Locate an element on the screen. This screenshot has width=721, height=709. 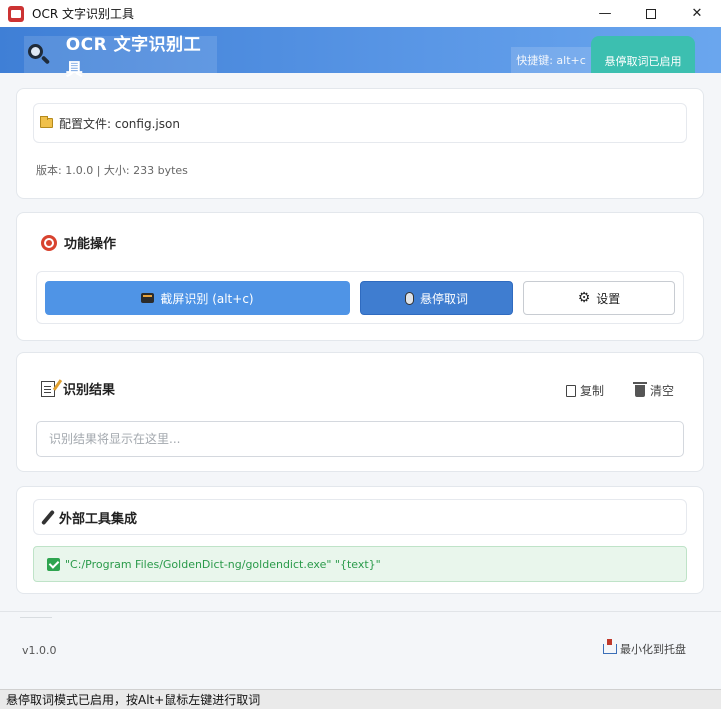
copy-button: 复制 is located at coordinates (585, 390).